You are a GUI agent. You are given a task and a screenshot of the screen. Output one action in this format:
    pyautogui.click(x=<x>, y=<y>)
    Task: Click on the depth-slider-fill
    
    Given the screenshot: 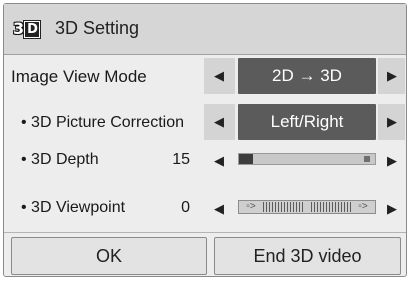 What is the action you would take?
    pyautogui.click(x=246, y=159)
    